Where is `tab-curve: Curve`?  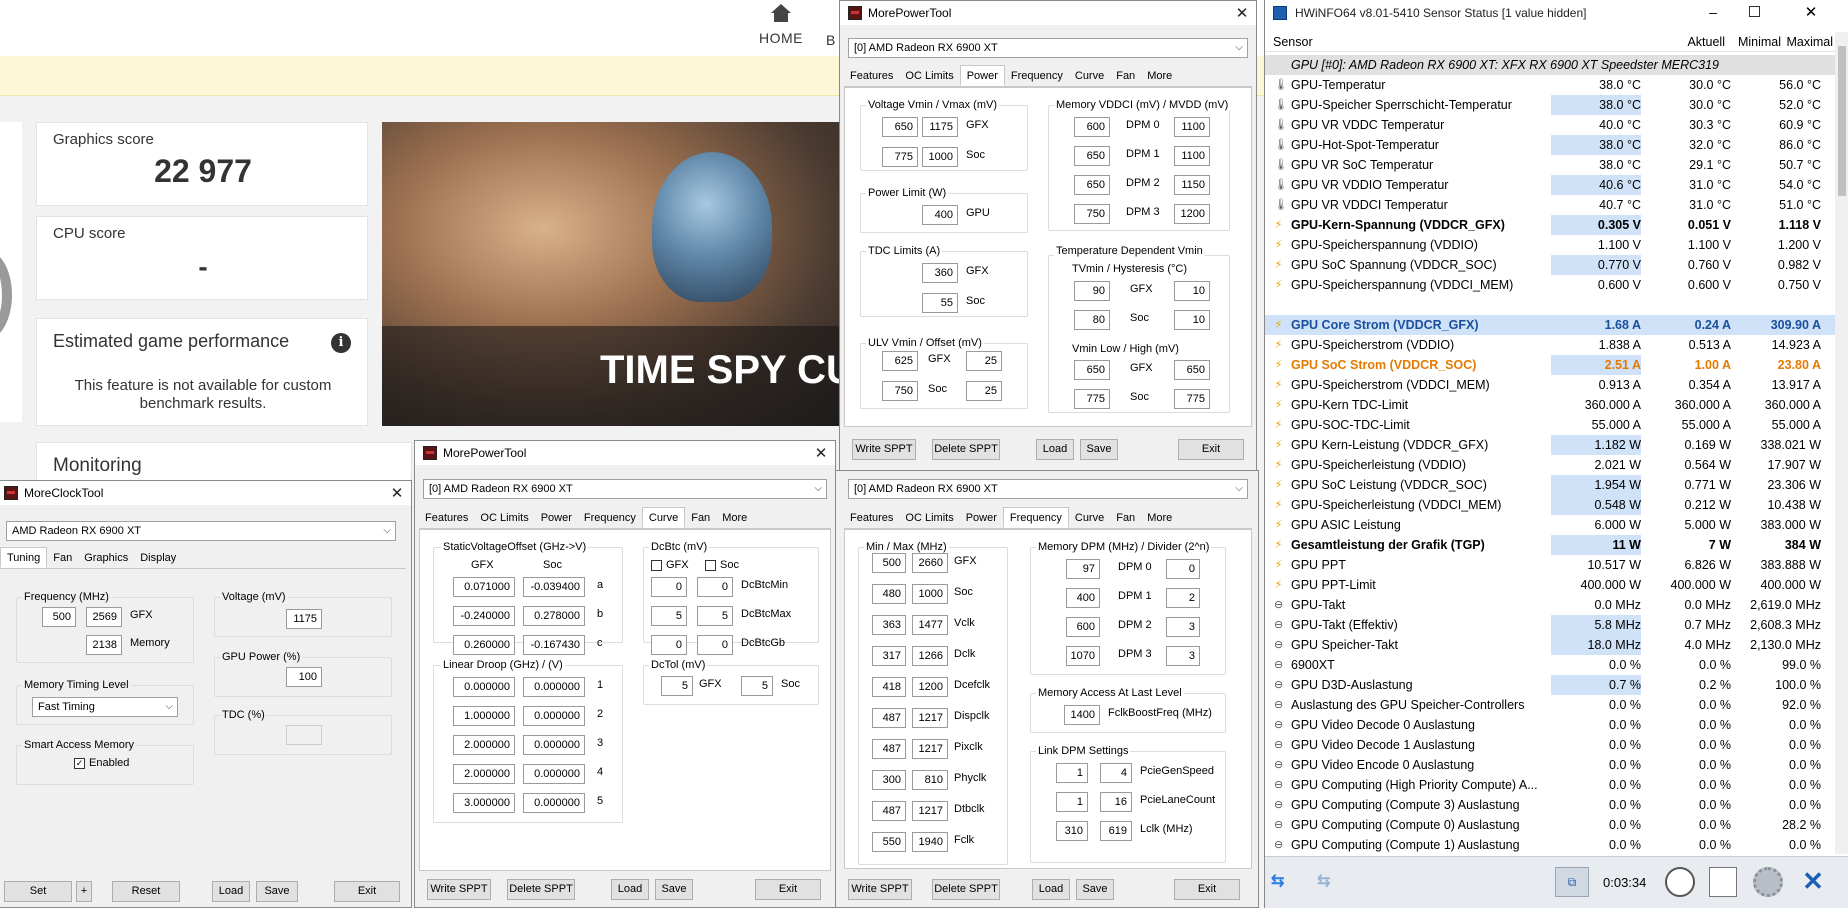
tab-curve: Curve is located at coordinates (1089, 77).